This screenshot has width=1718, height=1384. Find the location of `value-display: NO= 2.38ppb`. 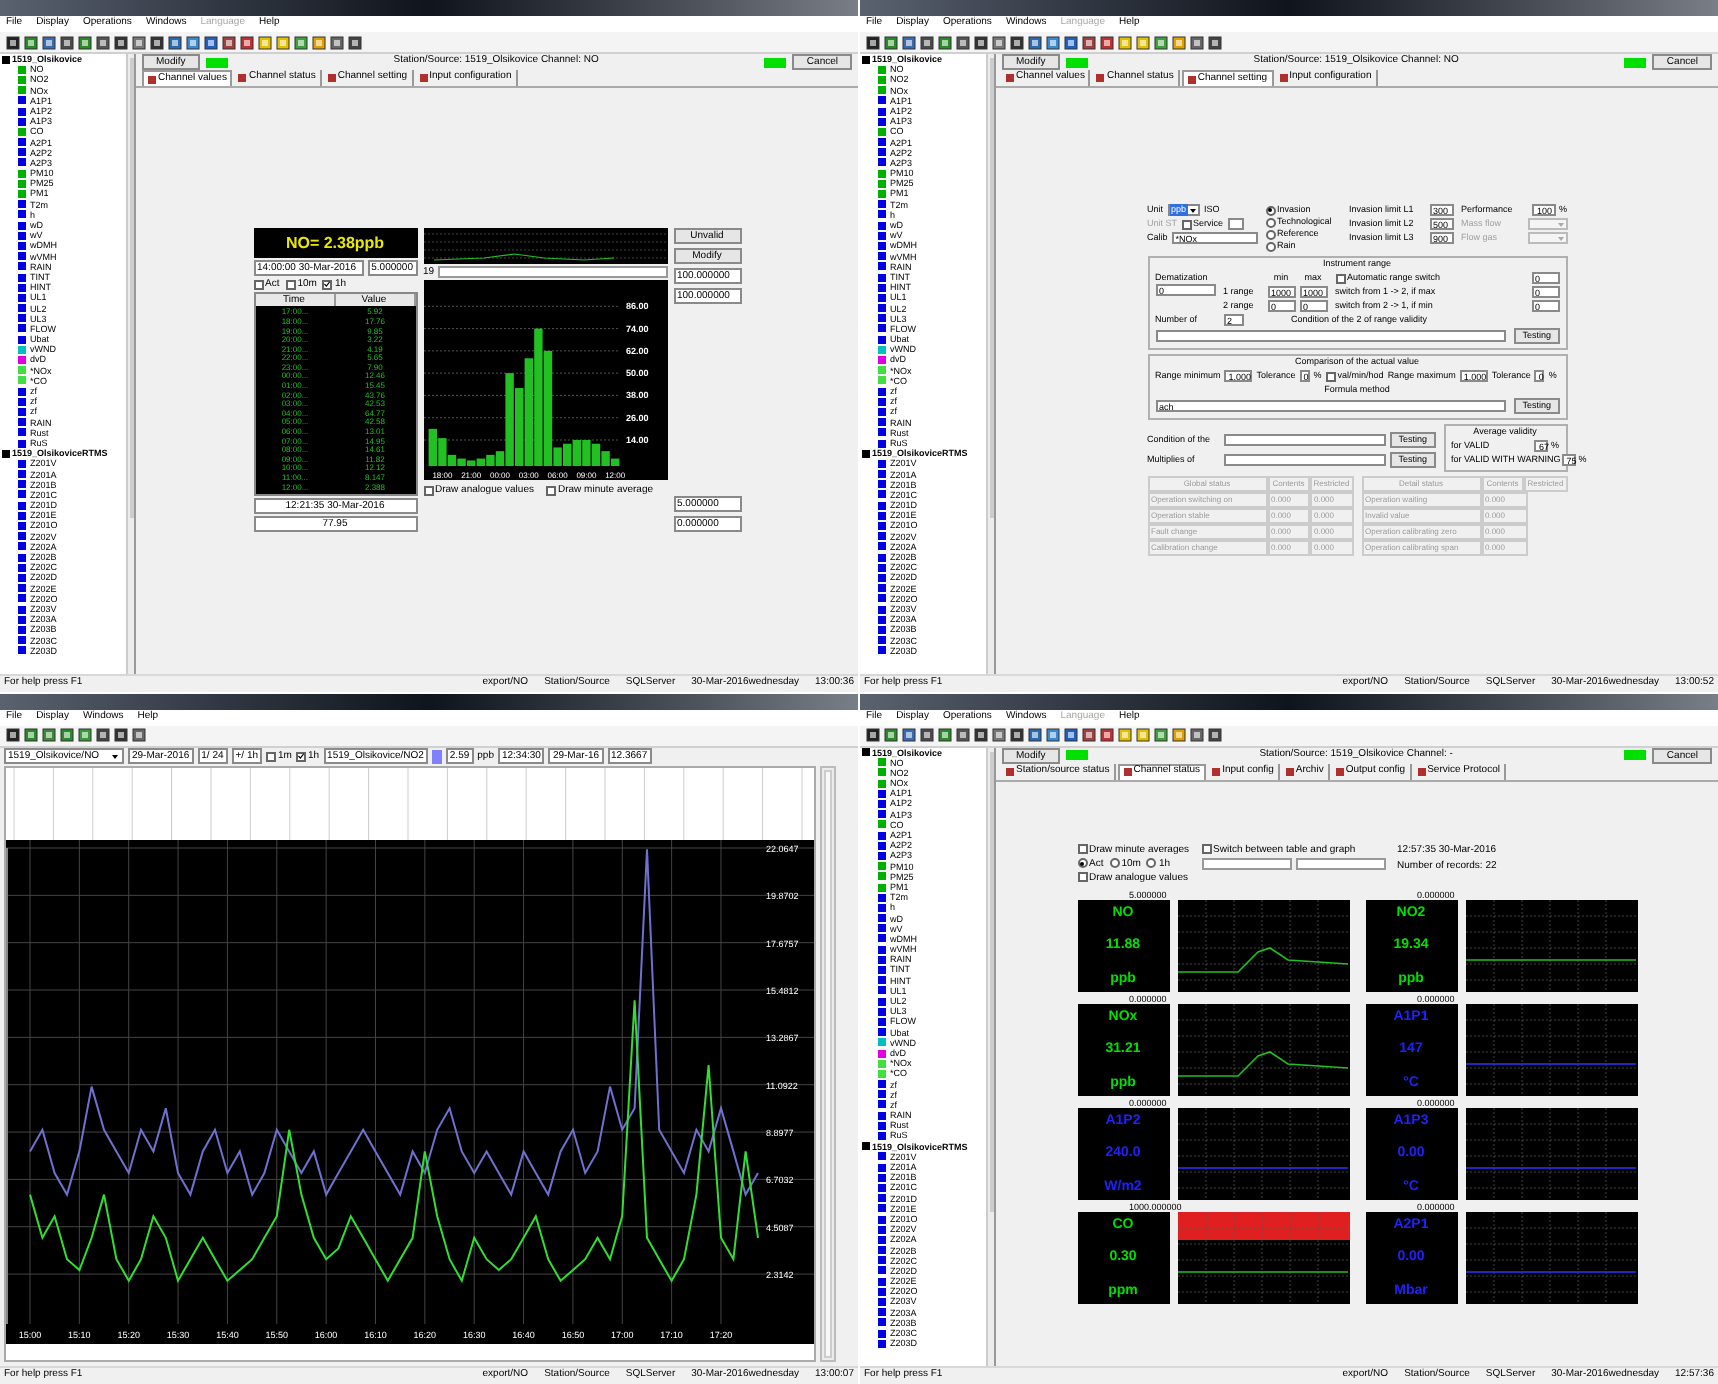

value-display: NO= 2.38ppb is located at coordinates (335, 243).